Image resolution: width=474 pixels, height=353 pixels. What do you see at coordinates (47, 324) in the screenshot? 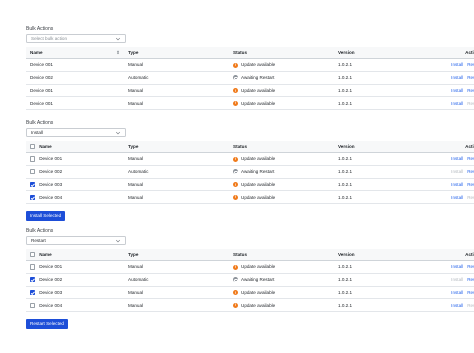
I see `restart-selected-button: Restart Selected` at bounding box center [47, 324].